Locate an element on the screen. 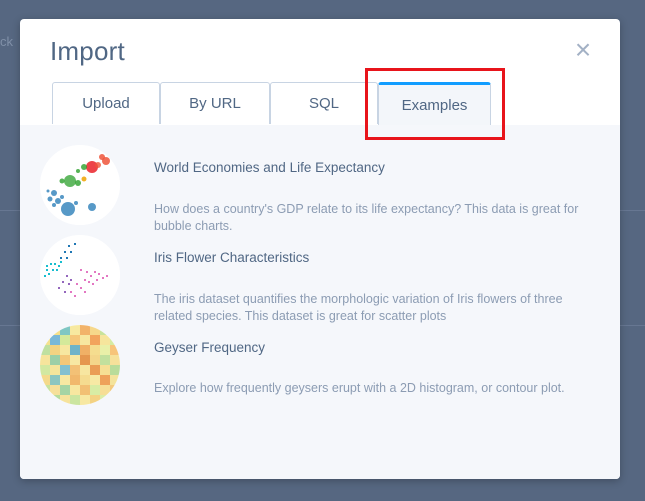 The image size is (645, 501). scatter-plot-thumbnail is located at coordinates (80, 275).